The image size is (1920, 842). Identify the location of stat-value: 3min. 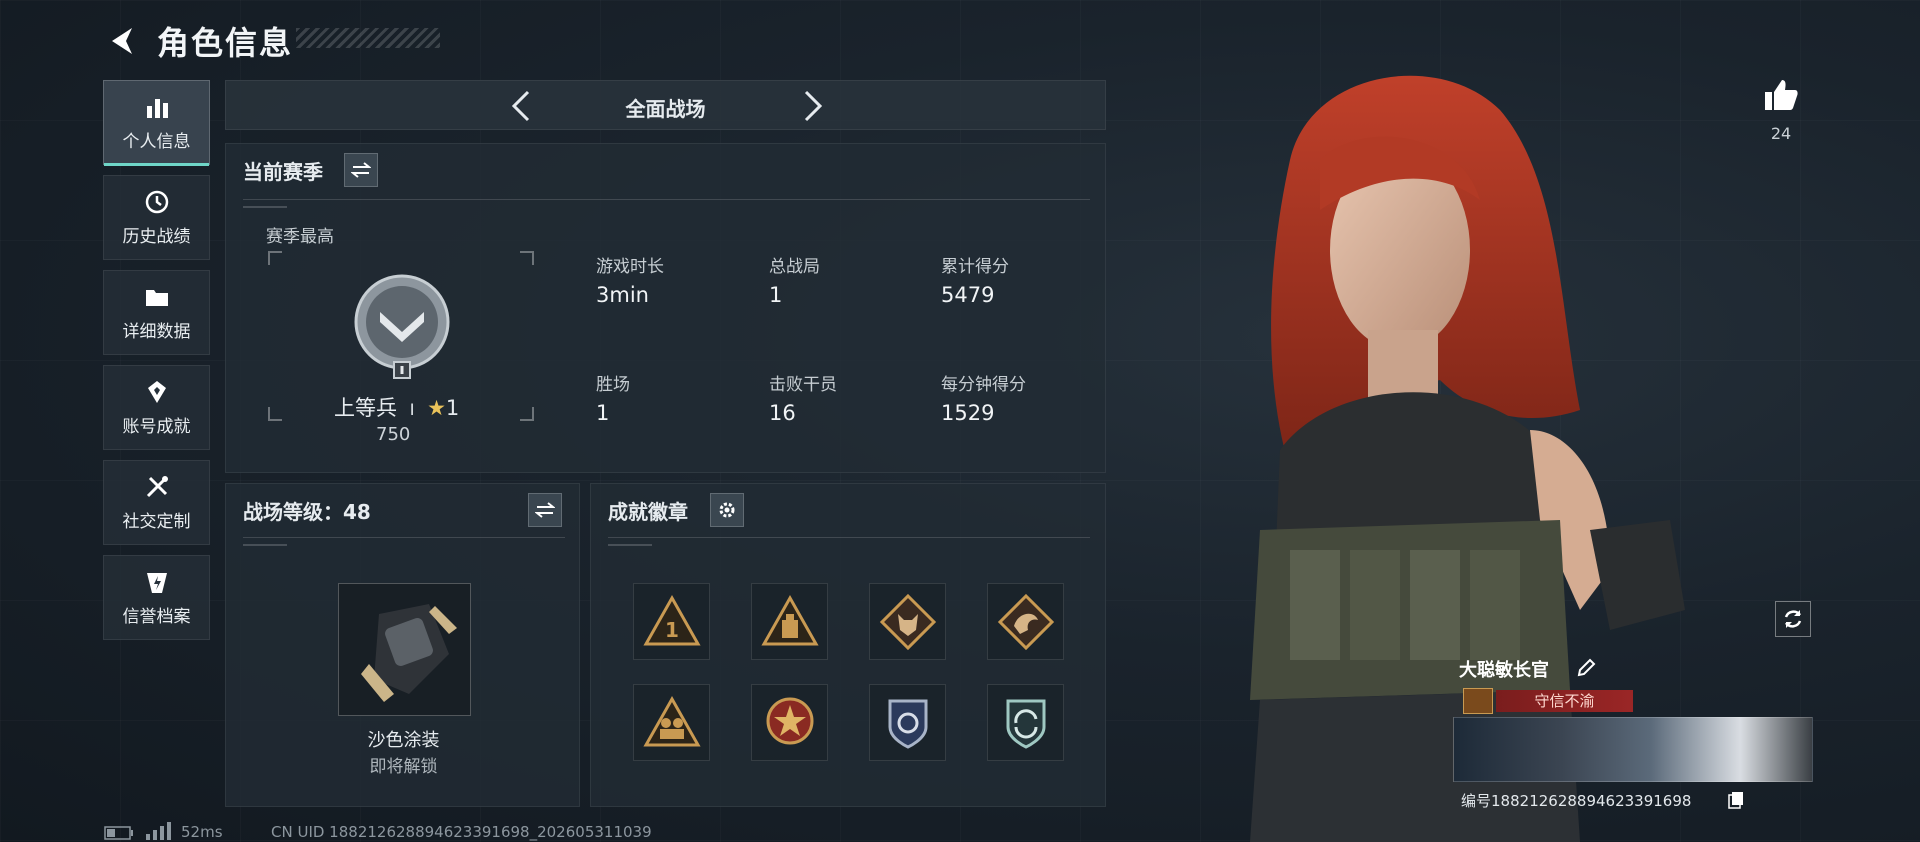
(622, 295).